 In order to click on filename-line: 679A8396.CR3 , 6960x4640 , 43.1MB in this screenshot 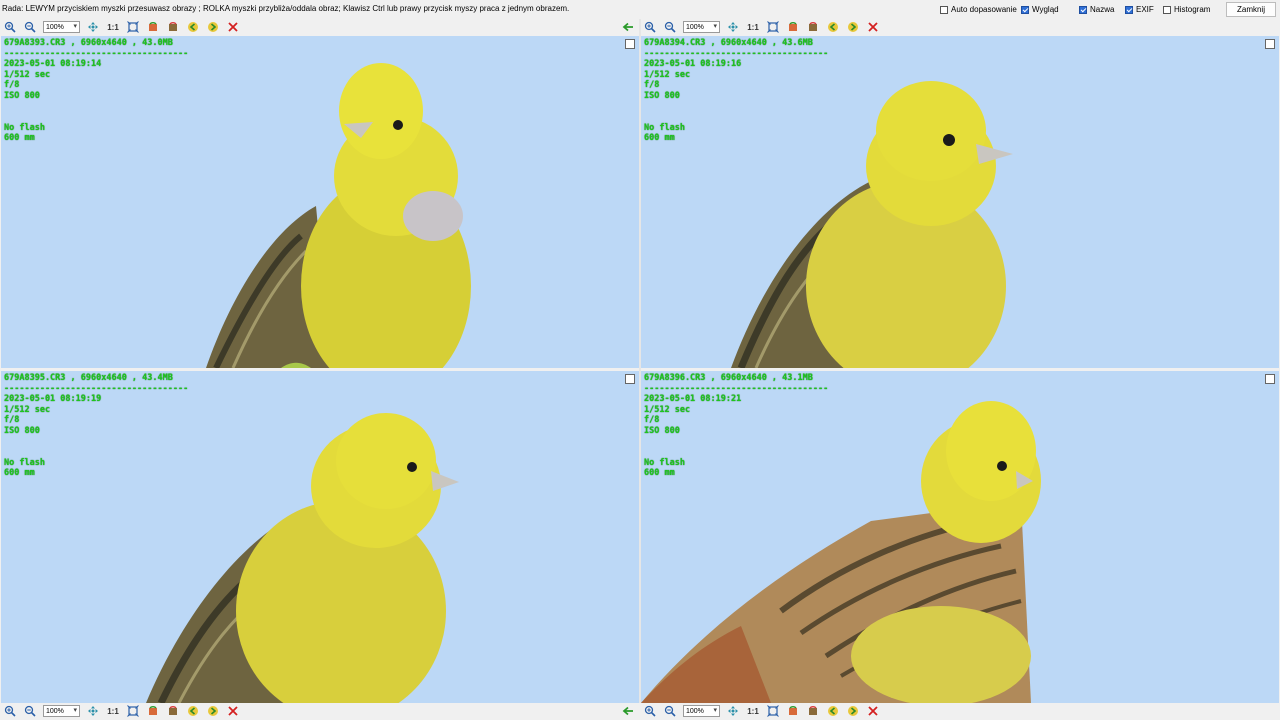, I will do `click(728, 378)`.